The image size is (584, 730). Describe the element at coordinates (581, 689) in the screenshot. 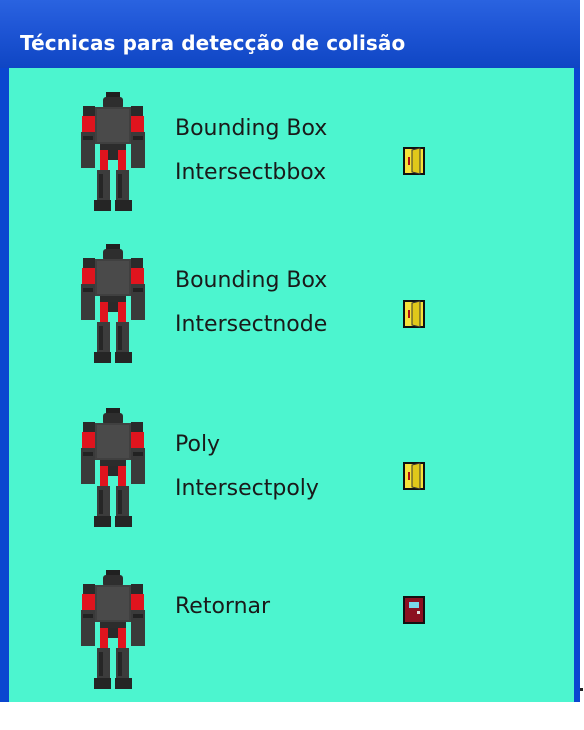

I see `window-corner-mark` at that location.